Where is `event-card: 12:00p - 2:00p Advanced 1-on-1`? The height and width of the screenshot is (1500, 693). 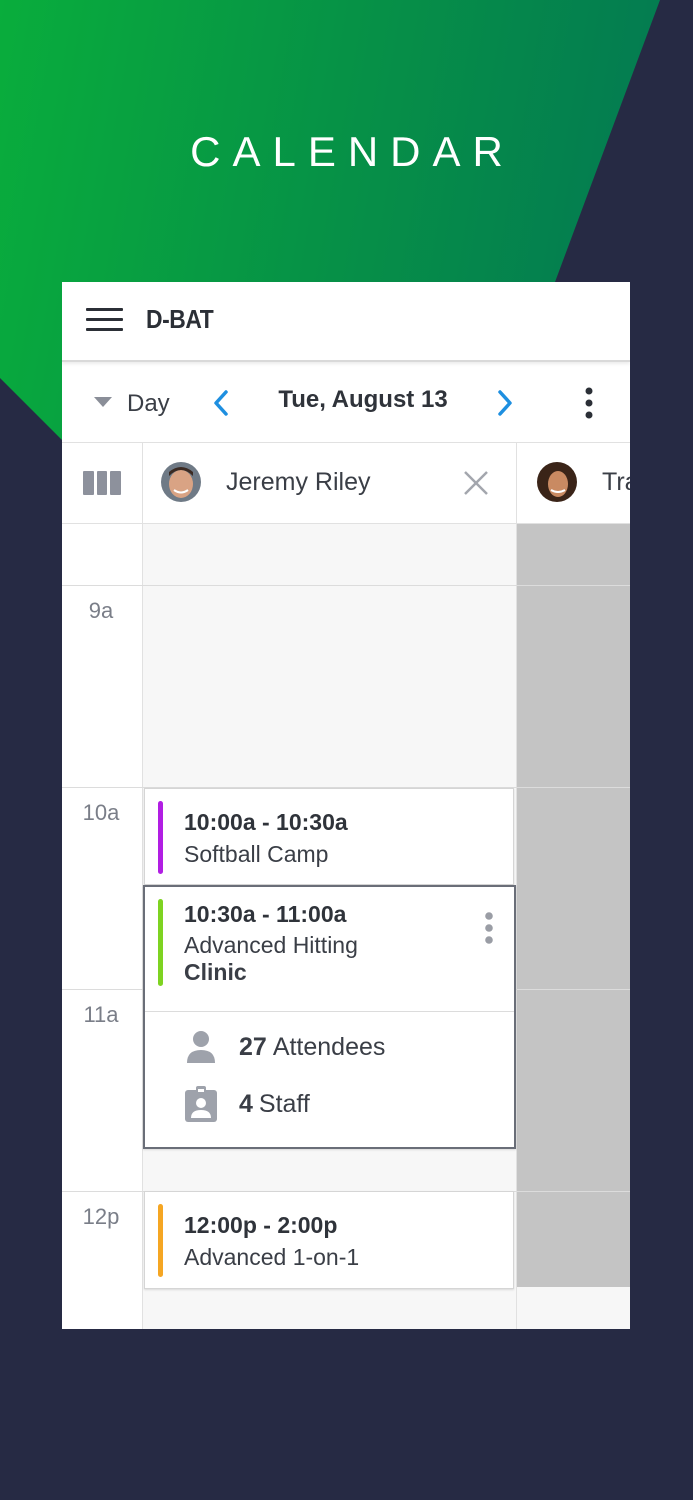
event-card: 12:00p - 2:00p Advanced 1-on-1 is located at coordinates (329, 1240).